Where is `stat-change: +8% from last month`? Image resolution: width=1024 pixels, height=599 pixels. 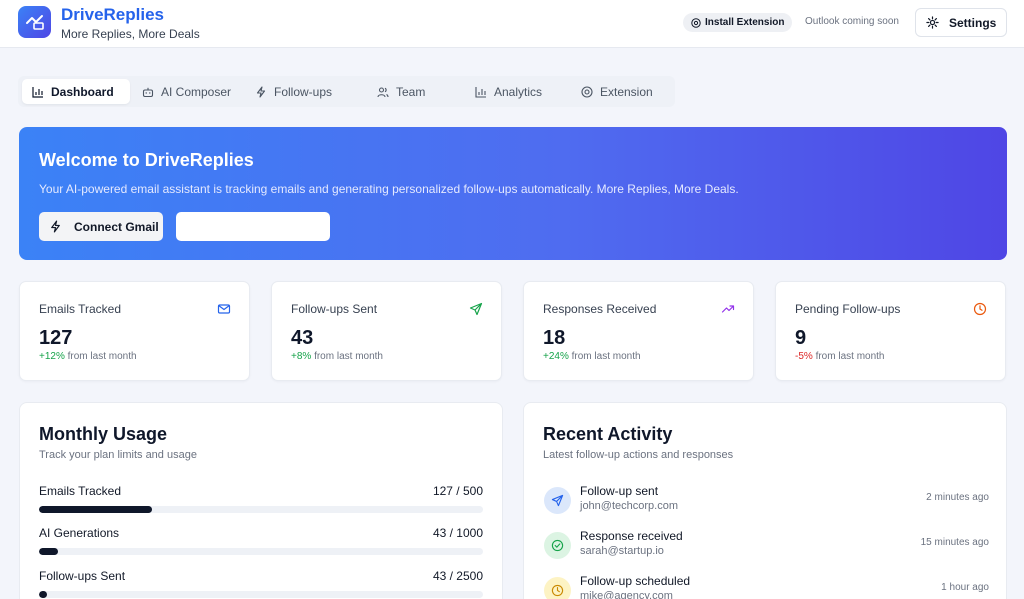
stat-change: +8% from last month is located at coordinates (337, 356).